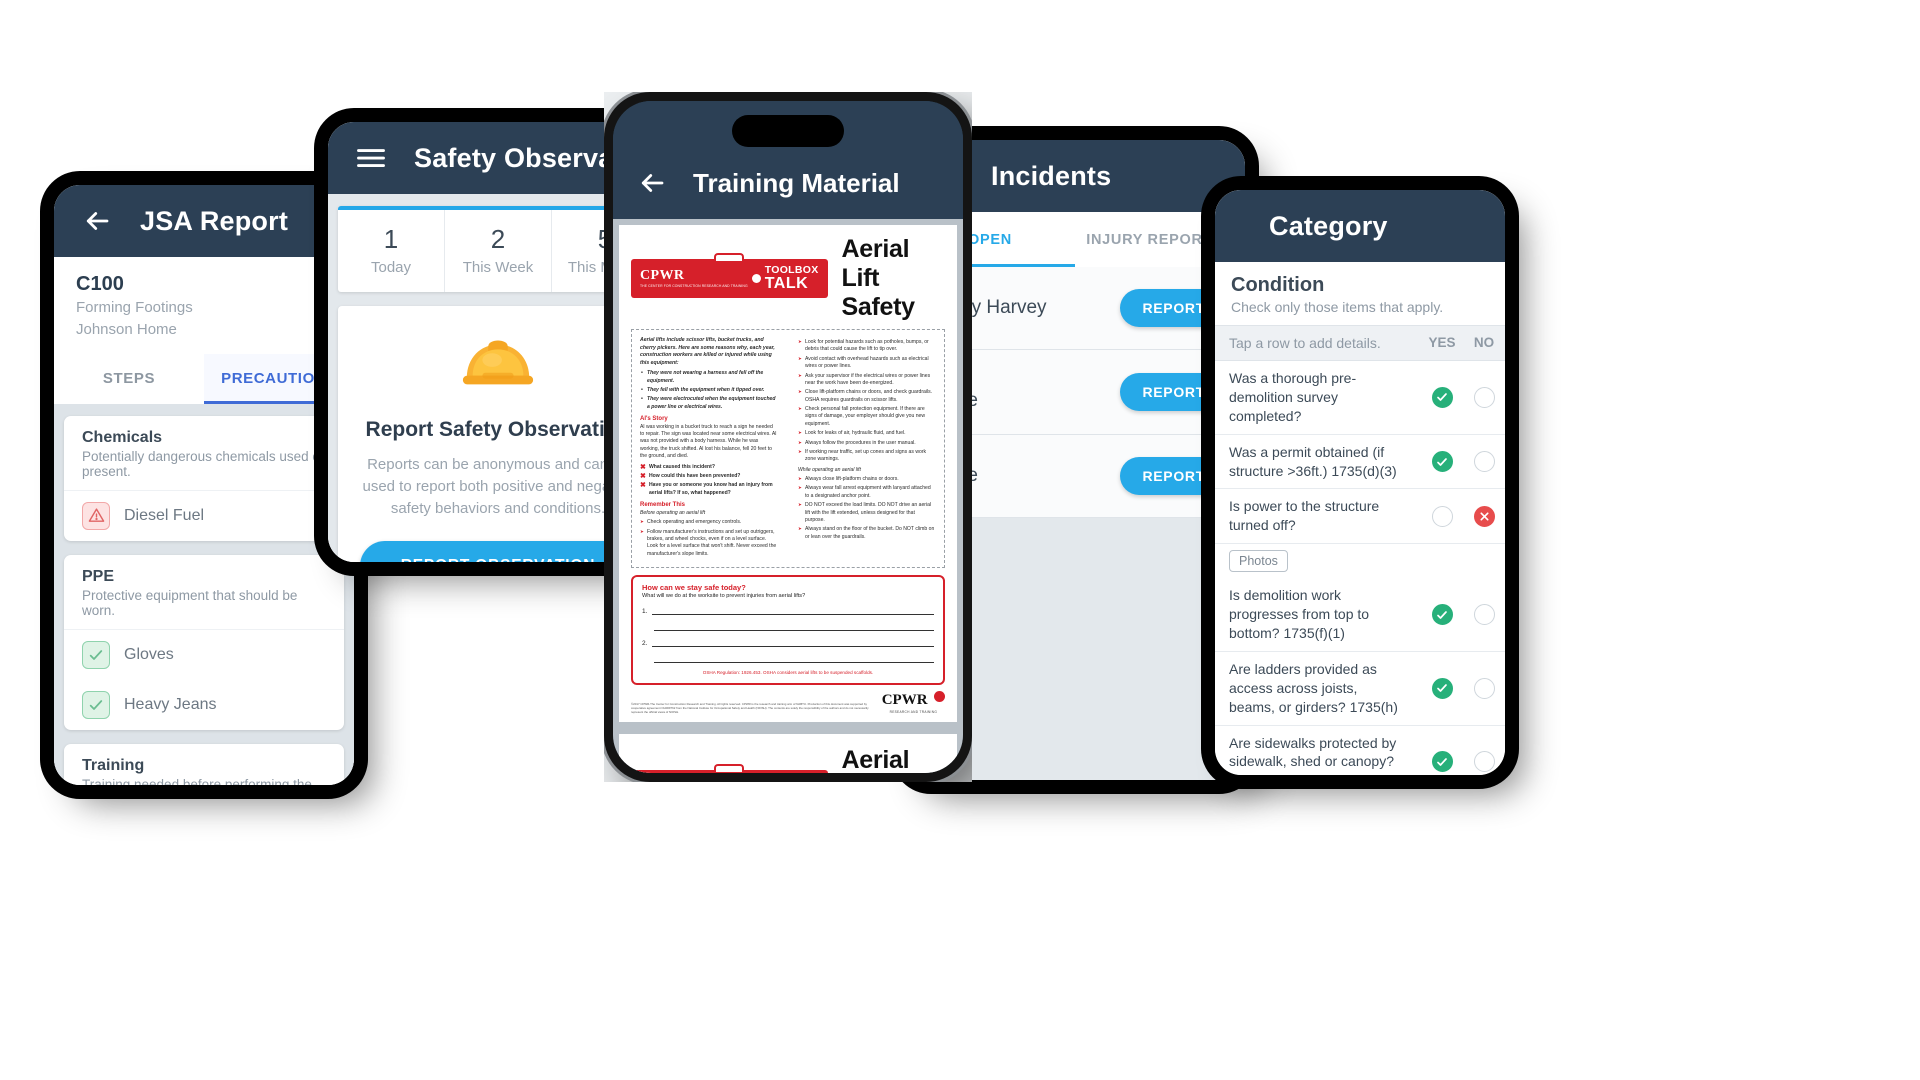  Describe the element at coordinates (149, 654) in the screenshot. I see `item-label: Gloves` at that location.